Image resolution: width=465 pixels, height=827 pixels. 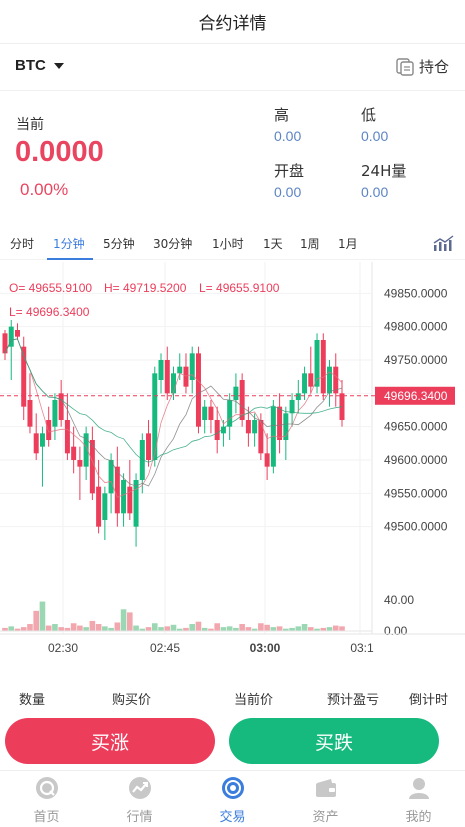 I want to click on page-title: 合约详情, so click(x=232, y=22).